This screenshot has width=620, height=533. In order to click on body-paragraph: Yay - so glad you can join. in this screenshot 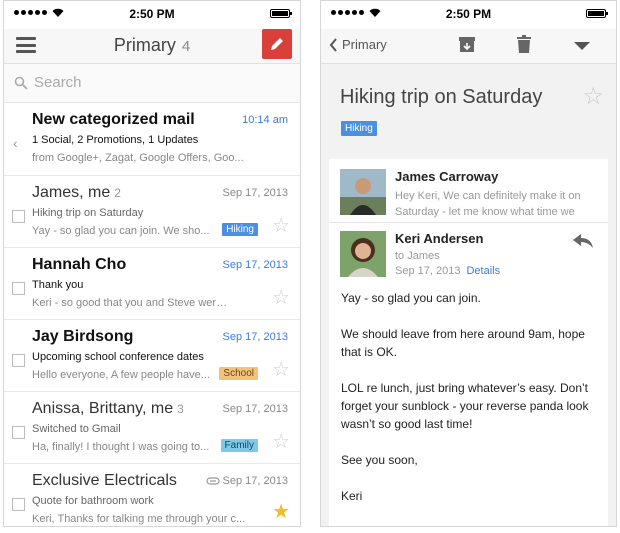, I will do `click(411, 298)`.